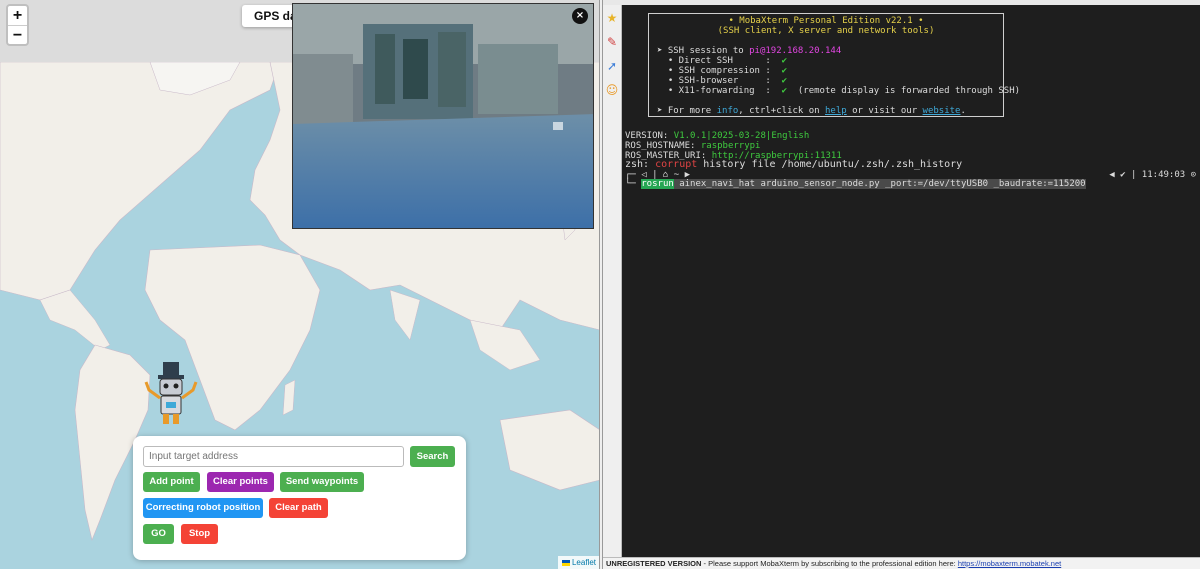 Image resolution: width=1200 pixels, height=569 pixels. I want to click on command-rosrun: rosrun, so click(657, 184).